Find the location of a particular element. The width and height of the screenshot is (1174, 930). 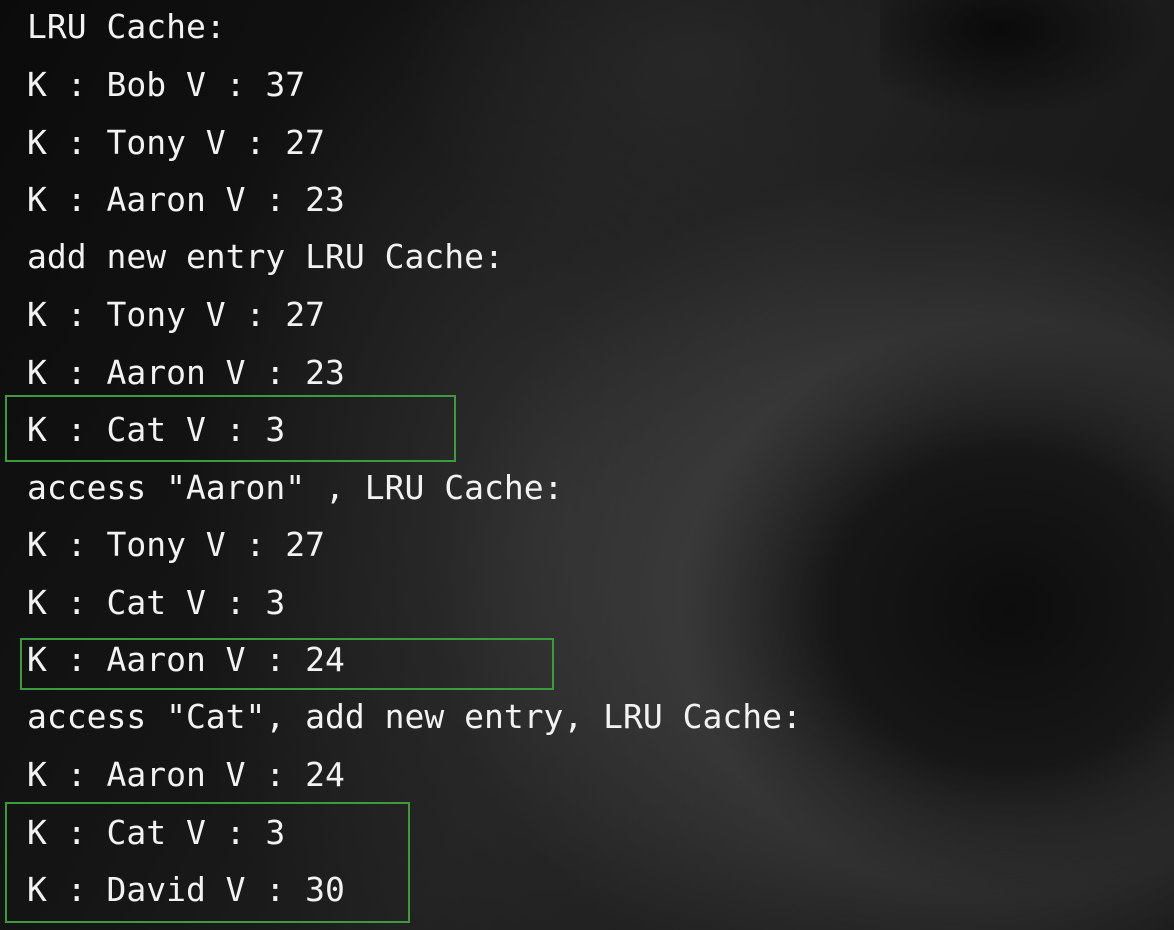

console-line: access "Cat", add new entry, LRU Cache: is located at coordinates (414, 716).